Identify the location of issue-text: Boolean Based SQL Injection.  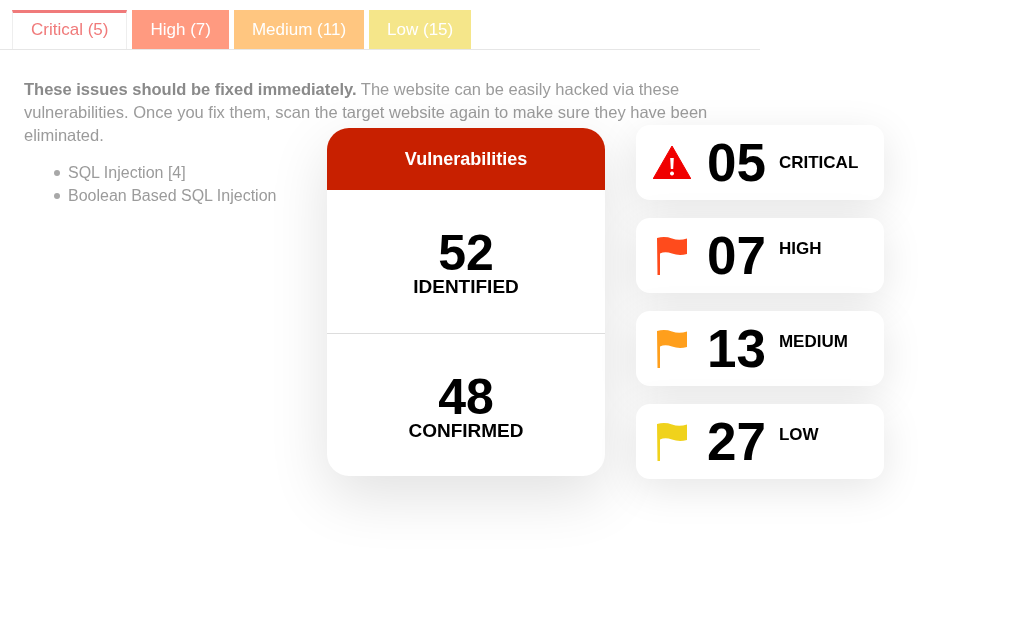
(172, 195).